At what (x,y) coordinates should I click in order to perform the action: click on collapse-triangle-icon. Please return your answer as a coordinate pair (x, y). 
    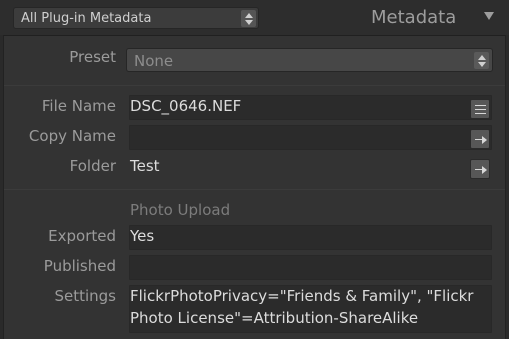
    Looking at the image, I should click on (489, 16).